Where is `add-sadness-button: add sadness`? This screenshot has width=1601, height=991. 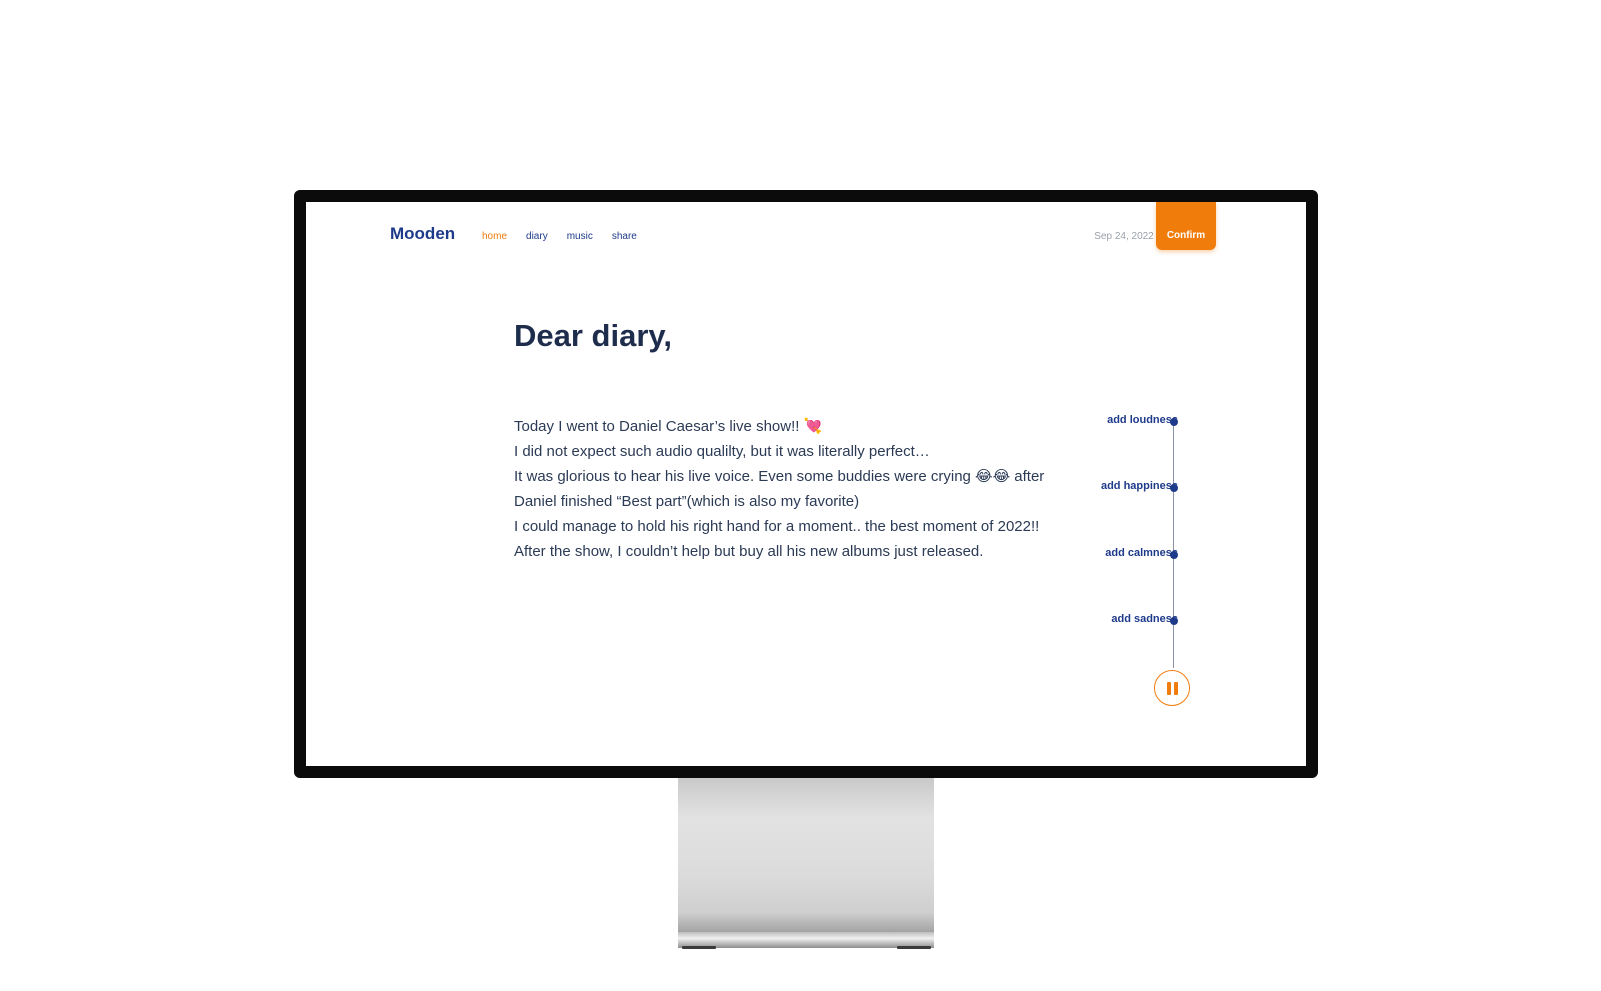
add-sadness-button: add sadness is located at coordinates (1144, 619).